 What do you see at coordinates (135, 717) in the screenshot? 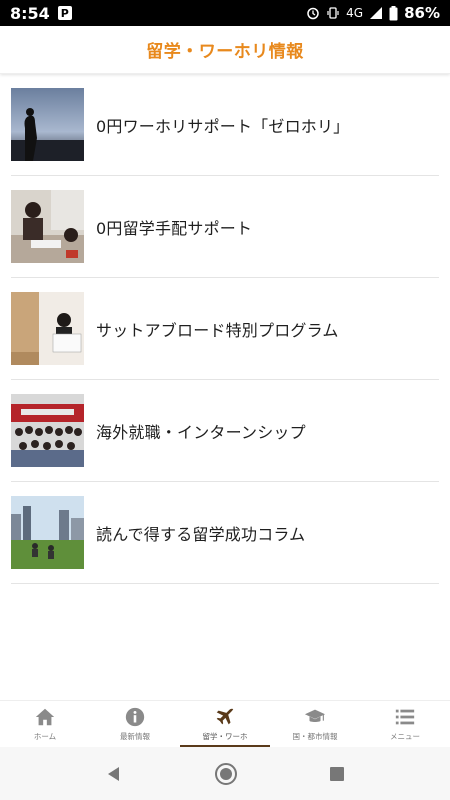
I see `info-icon` at bounding box center [135, 717].